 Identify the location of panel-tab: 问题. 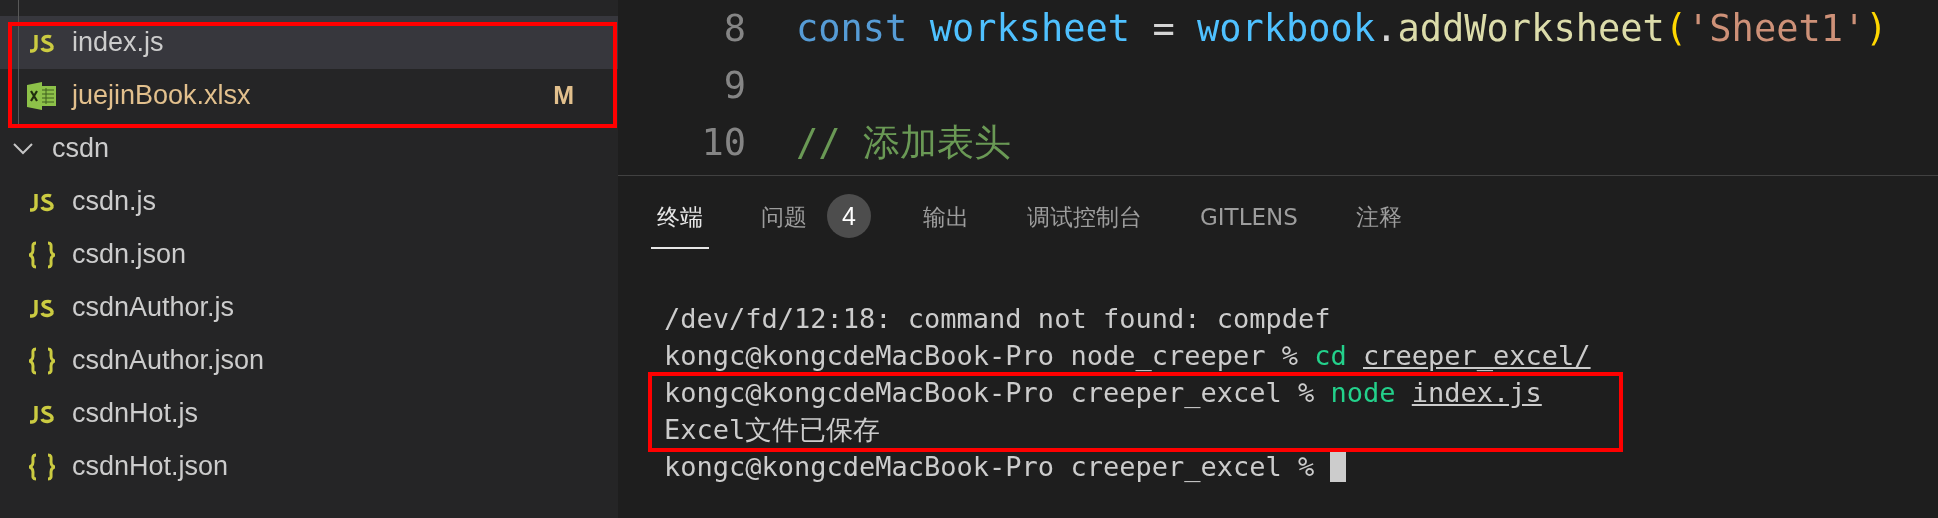
(784, 216).